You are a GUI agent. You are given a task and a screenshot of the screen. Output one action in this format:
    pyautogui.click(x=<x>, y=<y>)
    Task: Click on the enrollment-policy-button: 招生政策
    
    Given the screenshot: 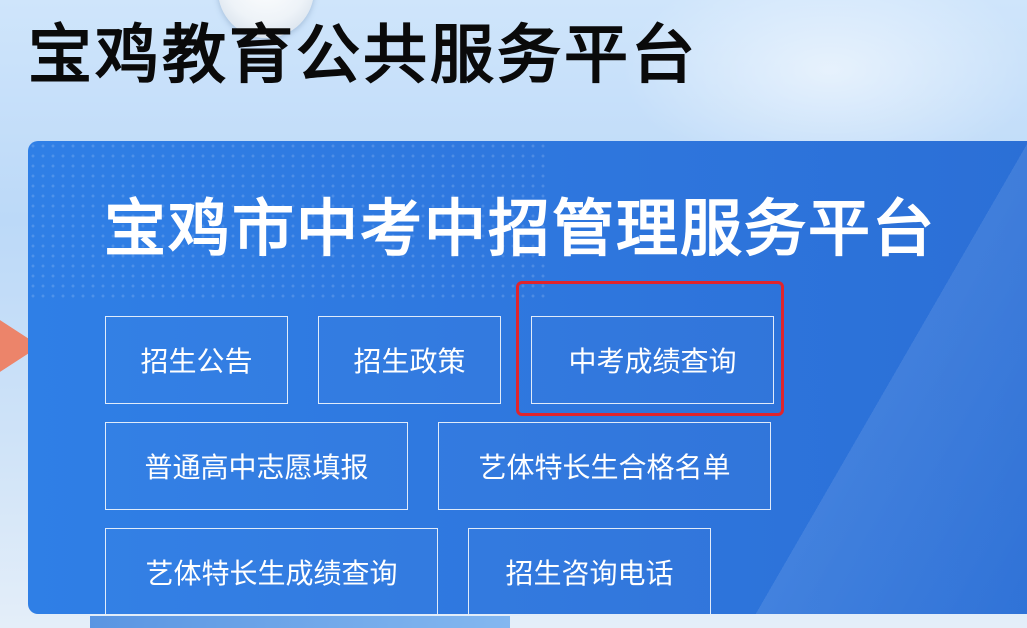 What is the action you would take?
    pyautogui.click(x=409, y=360)
    